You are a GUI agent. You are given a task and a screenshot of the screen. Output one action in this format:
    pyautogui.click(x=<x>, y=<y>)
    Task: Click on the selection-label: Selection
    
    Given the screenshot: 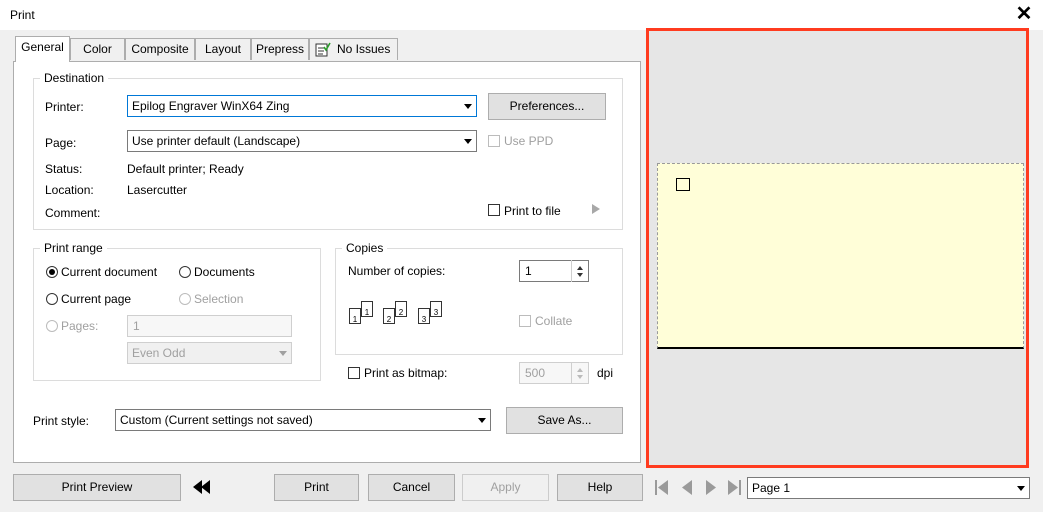 What is the action you would take?
    pyautogui.click(x=219, y=299)
    